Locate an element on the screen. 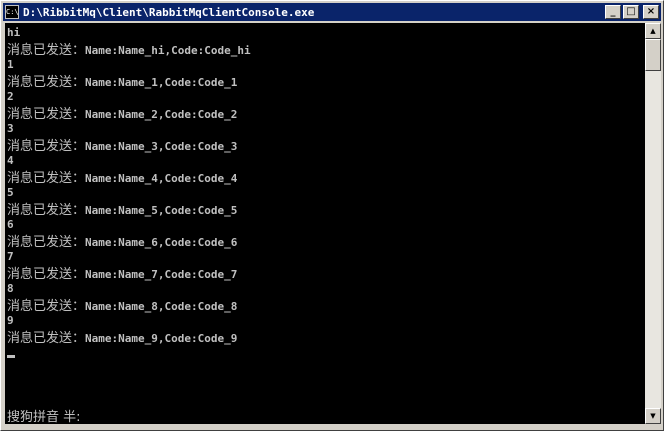  console-message-line: 消息已发送：Name:Name_6,Code:Code_6 is located at coordinates (129, 241).